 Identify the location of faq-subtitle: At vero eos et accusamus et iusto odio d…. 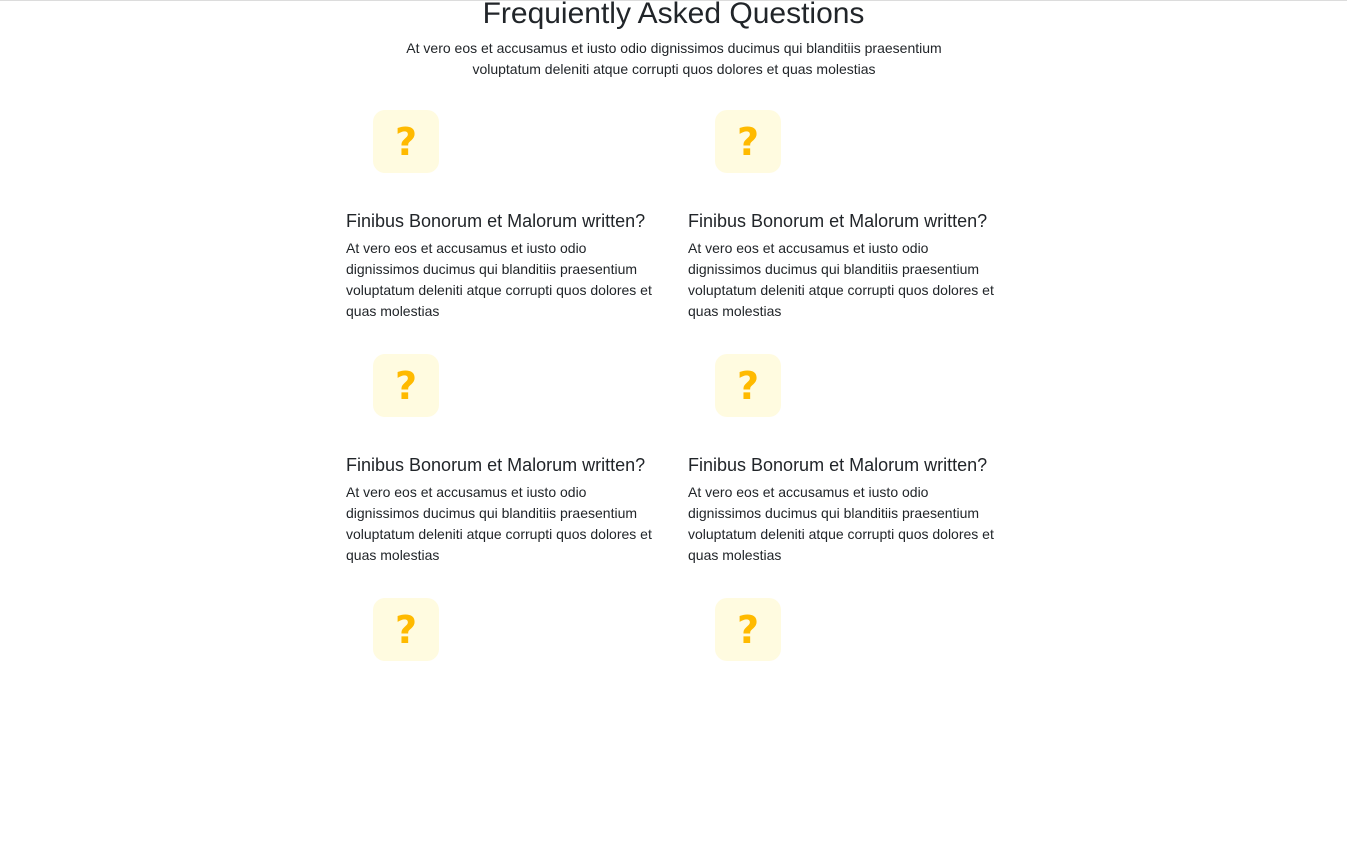
(674, 58).